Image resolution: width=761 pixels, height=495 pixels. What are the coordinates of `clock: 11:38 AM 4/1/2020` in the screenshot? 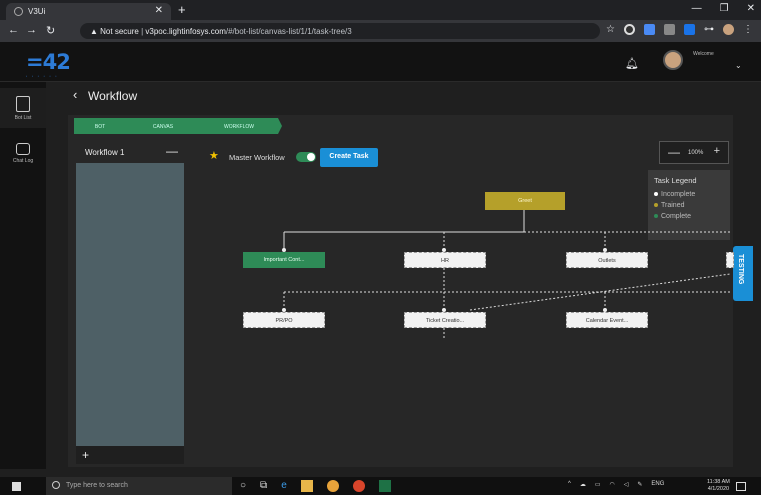 It's located at (718, 486).